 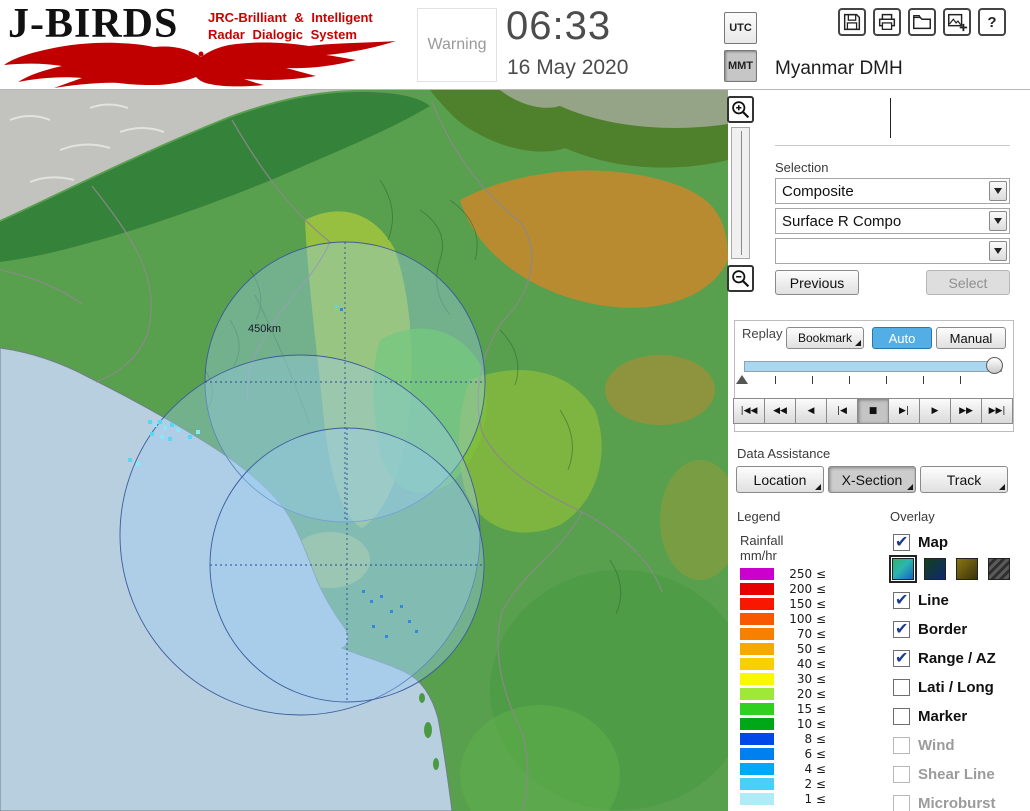 What do you see at coordinates (892, 191) in the screenshot?
I see `combo-data-type: Composite` at bounding box center [892, 191].